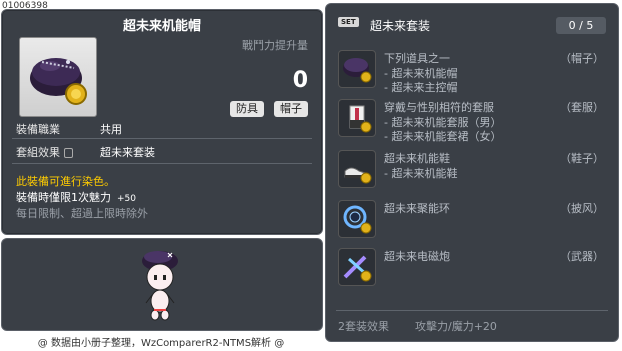 The width and height of the screenshot is (622, 351). Describe the element at coordinates (357, 267) in the screenshot. I see `railgun-icon` at that location.